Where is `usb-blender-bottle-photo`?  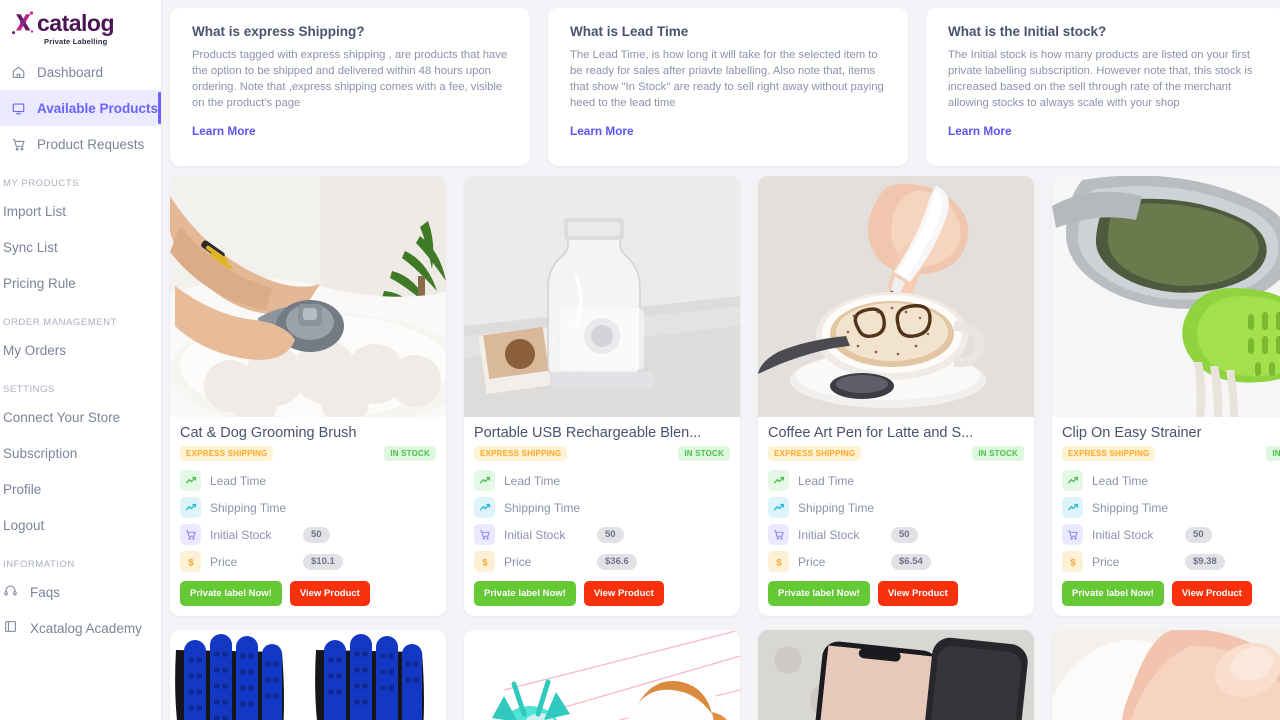 usb-blender-bottle-photo is located at coordinates (602, 296).